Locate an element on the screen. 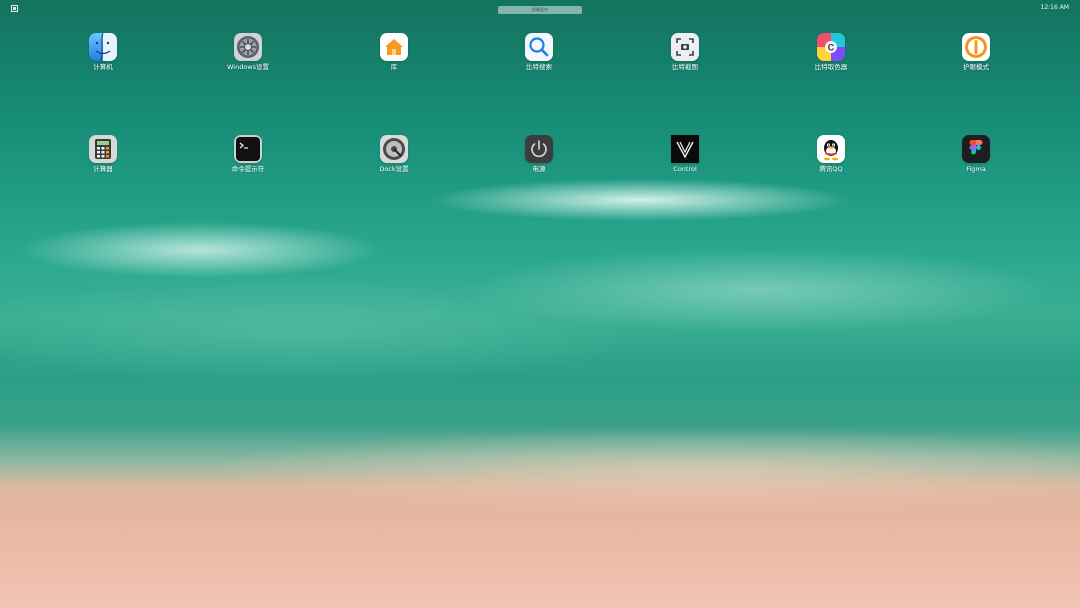  app-label: 护眼模式 is located at coordinates (976, 67).